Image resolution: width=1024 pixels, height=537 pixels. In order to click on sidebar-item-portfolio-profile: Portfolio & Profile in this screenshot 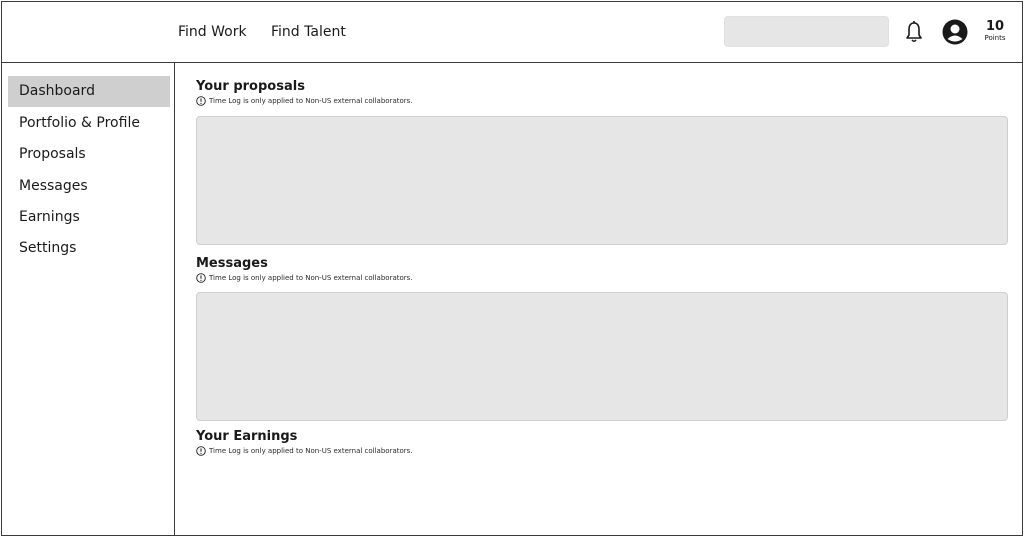, I will do `click(89, 123)`.